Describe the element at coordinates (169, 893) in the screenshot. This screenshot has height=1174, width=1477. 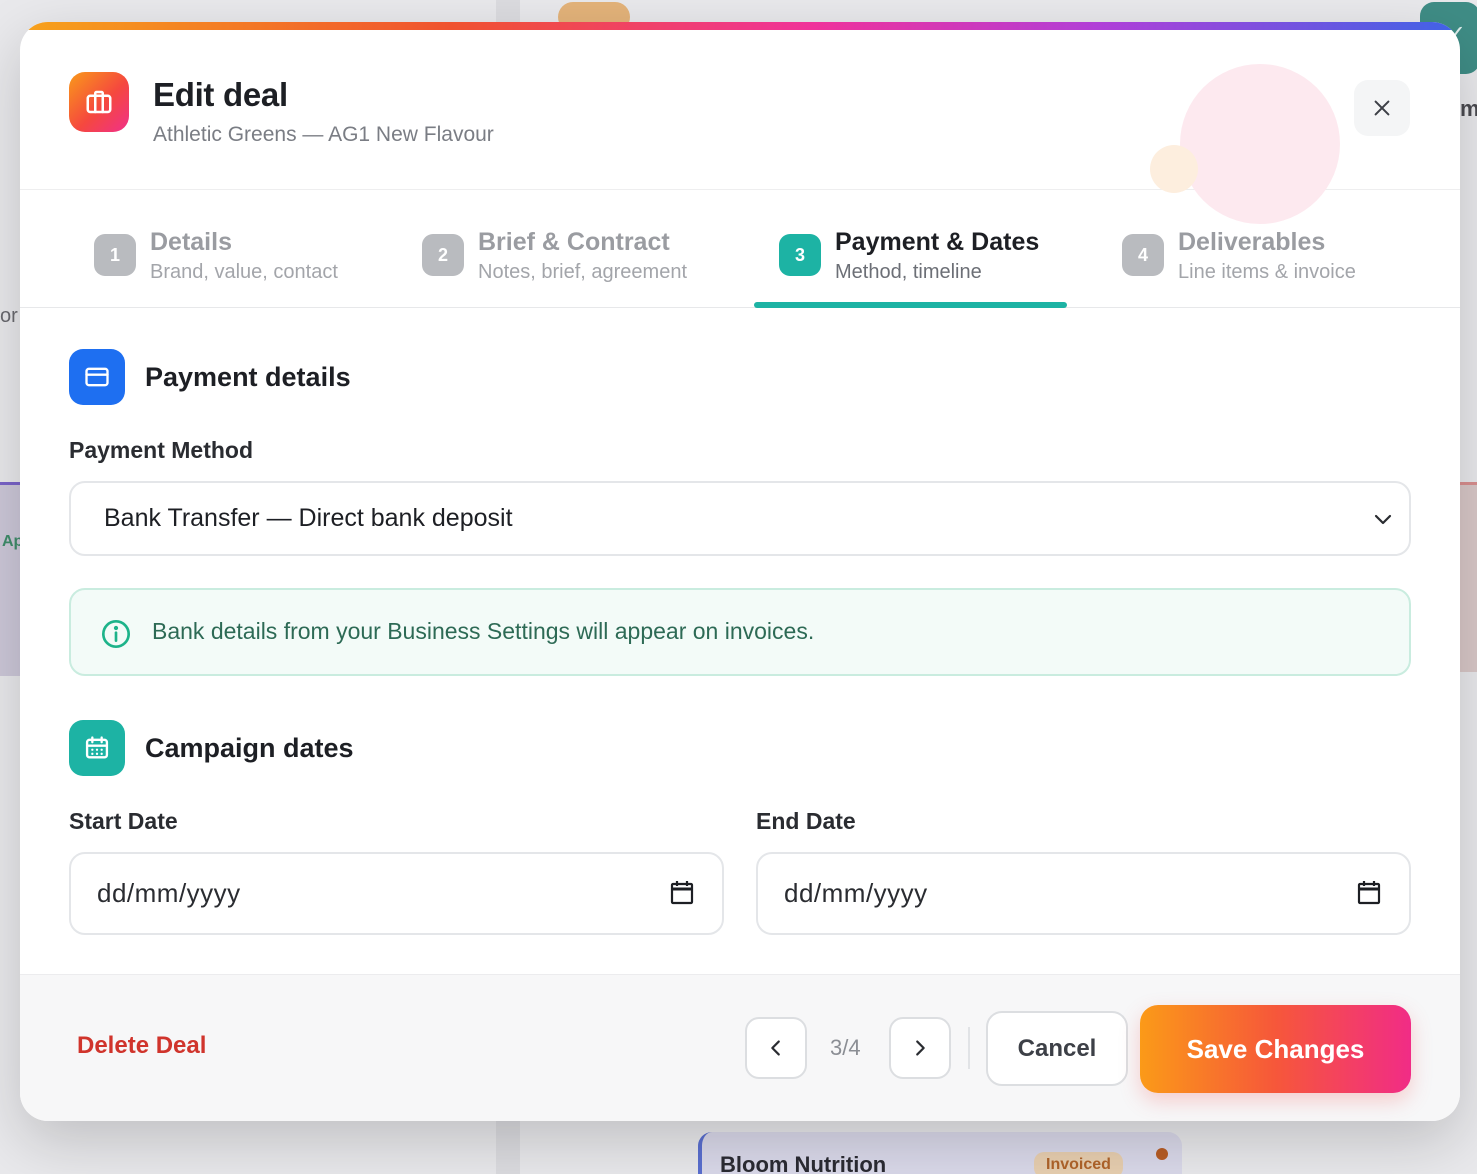
I see `start-date-placeholder: dd/mm/yyyy` at that location.